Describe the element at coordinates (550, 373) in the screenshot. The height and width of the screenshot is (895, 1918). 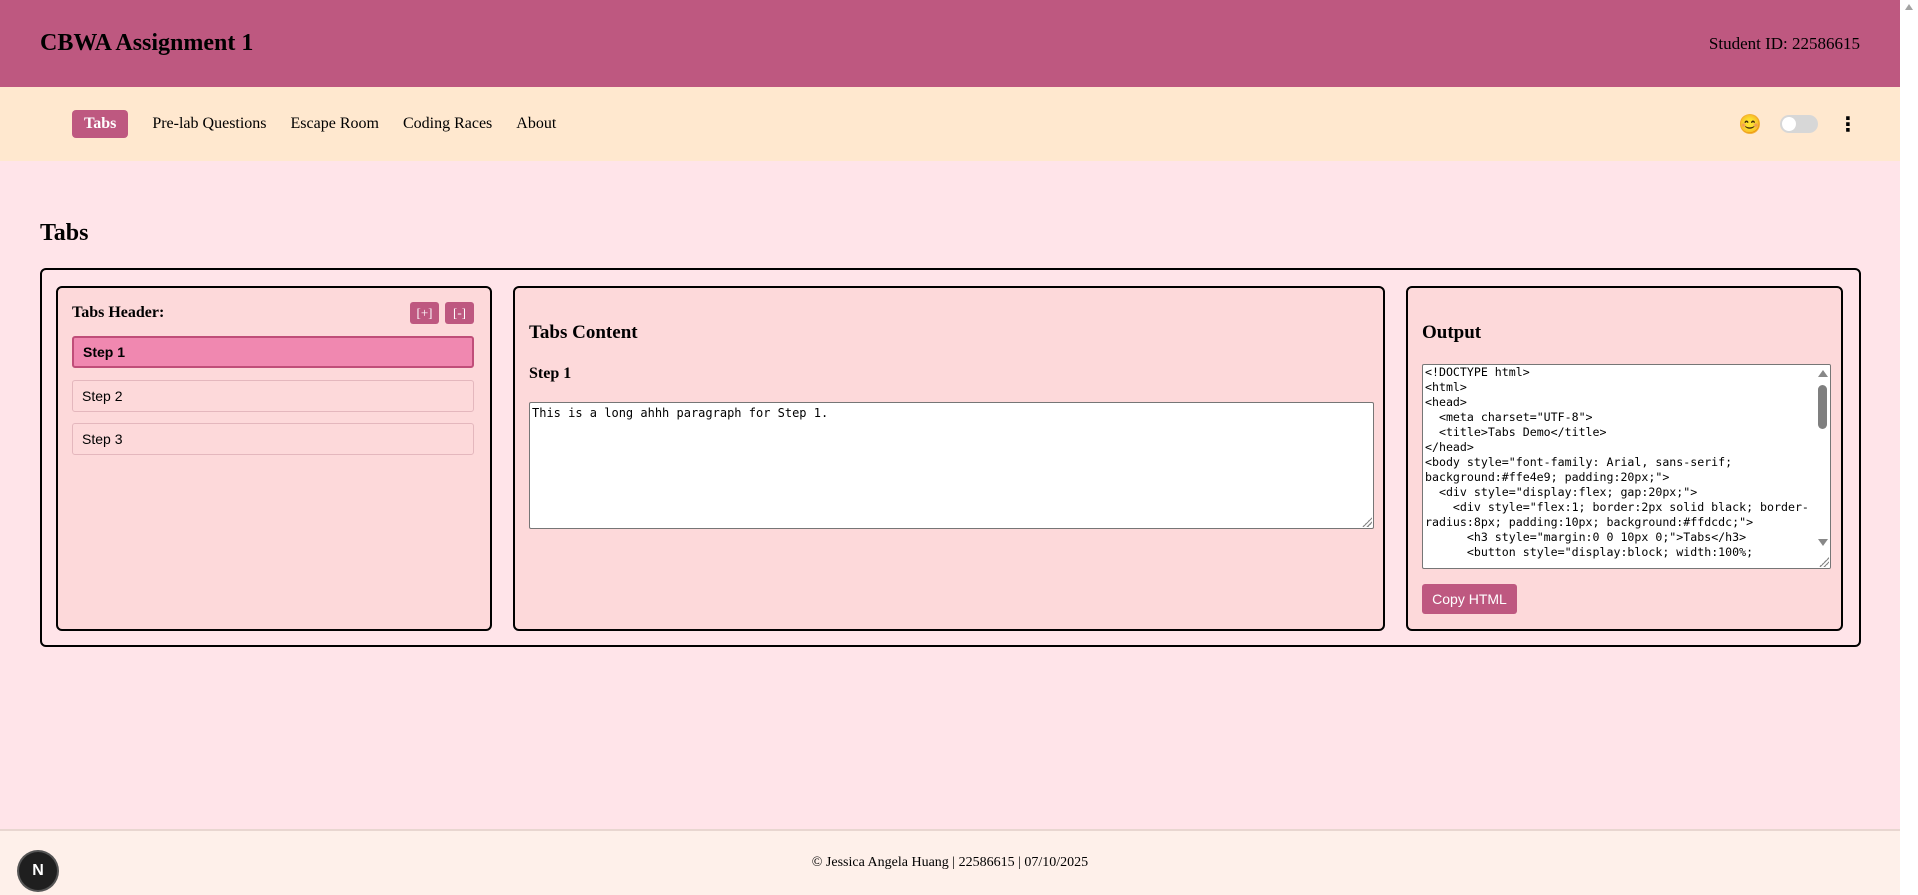
I see `tab-content-step-title: Step 1` at that location.